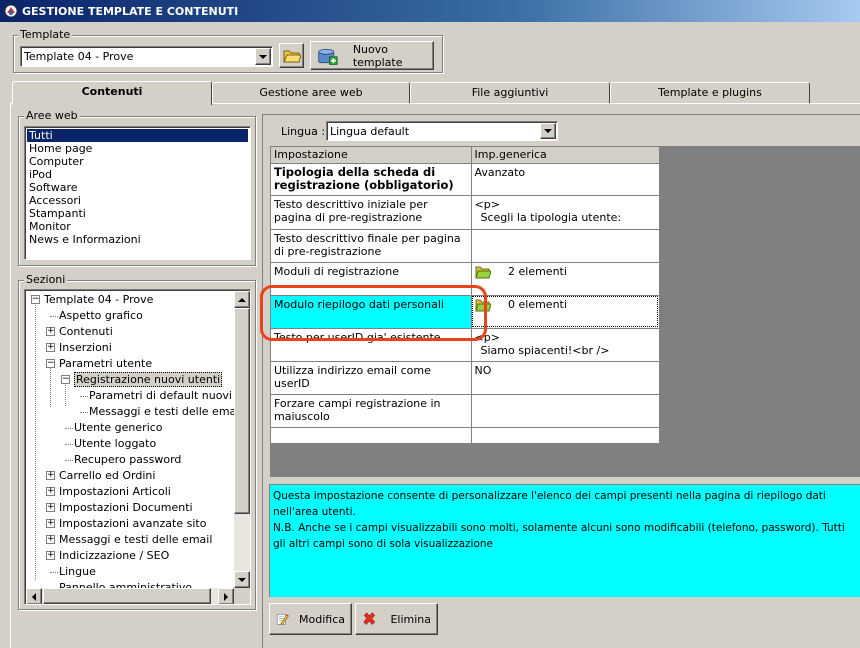 The height and width of the screenshot is (648, 860). I want to click on scroll-left-button, so click(34, 596).